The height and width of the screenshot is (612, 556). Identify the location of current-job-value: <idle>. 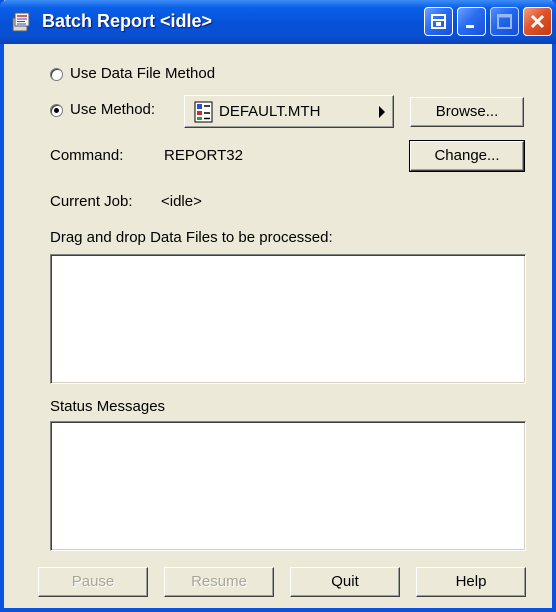
(181, 201).